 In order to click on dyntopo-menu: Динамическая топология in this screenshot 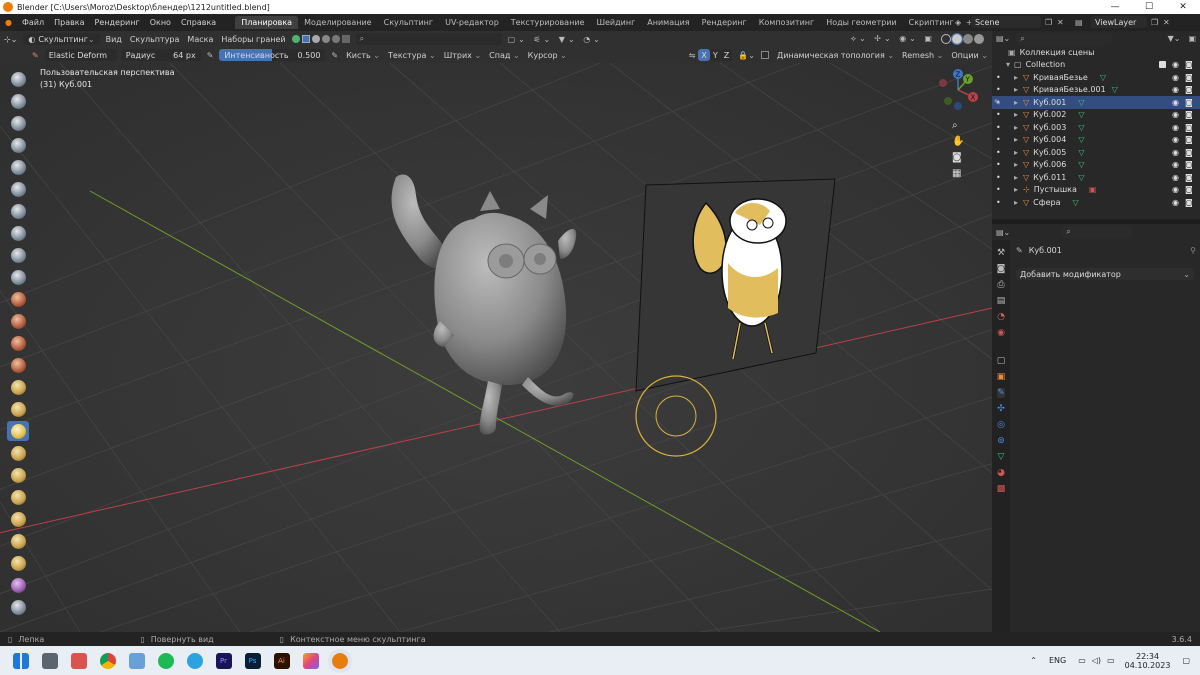, I will do `click(835, 55)`.